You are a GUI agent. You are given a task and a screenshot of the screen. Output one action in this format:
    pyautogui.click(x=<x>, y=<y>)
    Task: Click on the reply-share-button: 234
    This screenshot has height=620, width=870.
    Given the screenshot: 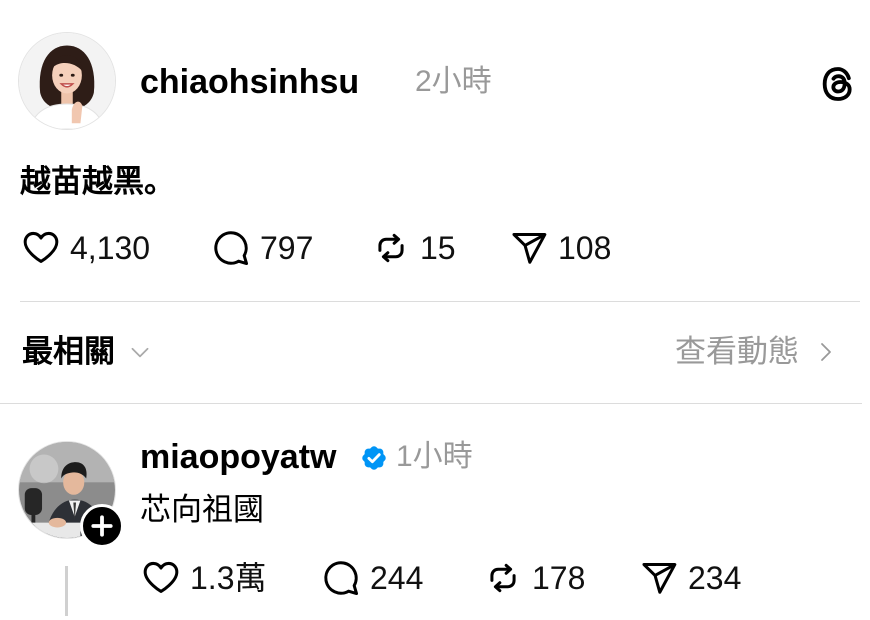 What is the action you would take?
    pyautogui.click(x=690, y=578)
    